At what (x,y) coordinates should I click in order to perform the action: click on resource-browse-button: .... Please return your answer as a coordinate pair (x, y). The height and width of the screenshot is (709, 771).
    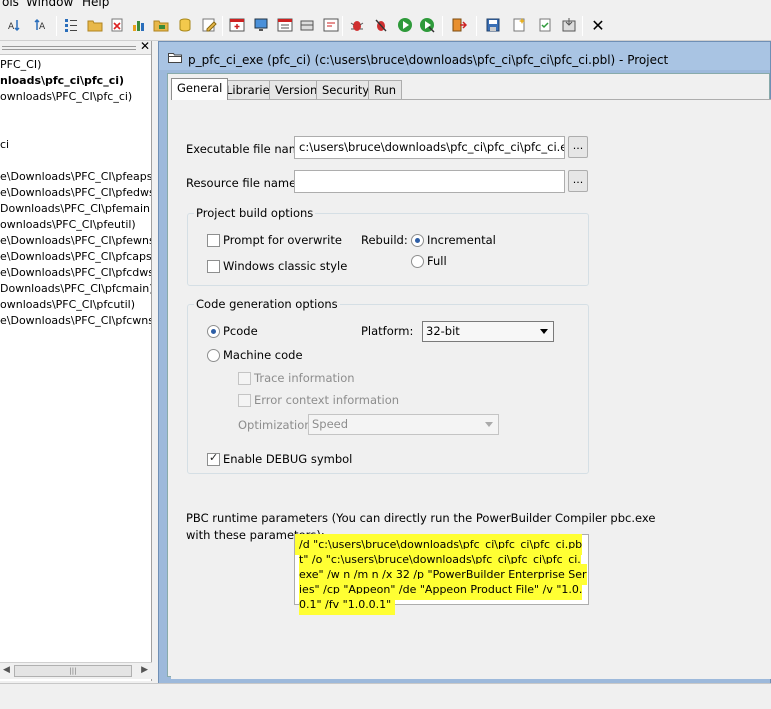
    Looking at the image, I should click on (578, 181).